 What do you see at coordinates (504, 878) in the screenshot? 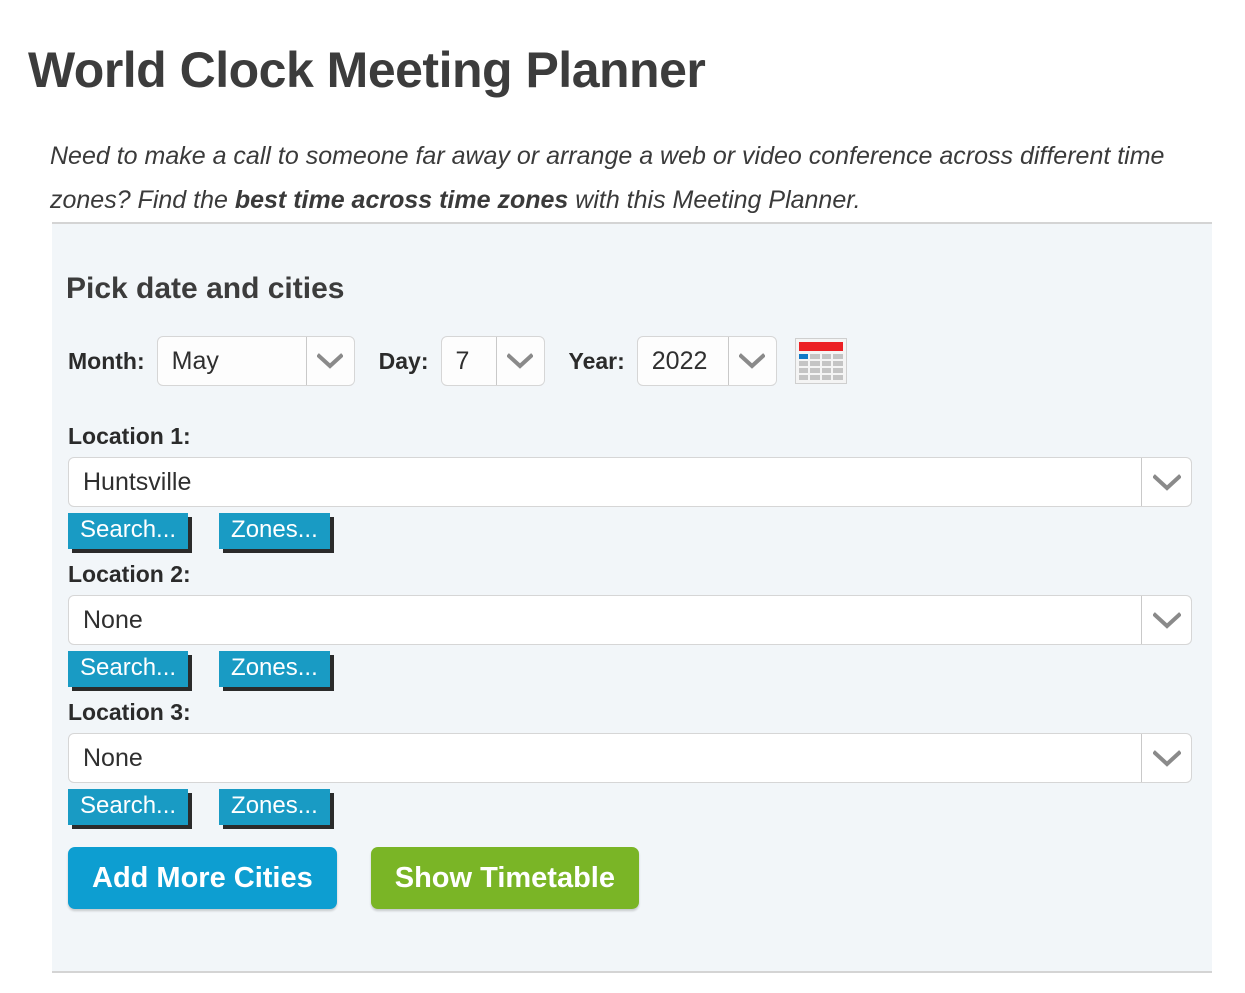
I see `show-timetable-button: Show Timetable` at bounding box center [504, 878].